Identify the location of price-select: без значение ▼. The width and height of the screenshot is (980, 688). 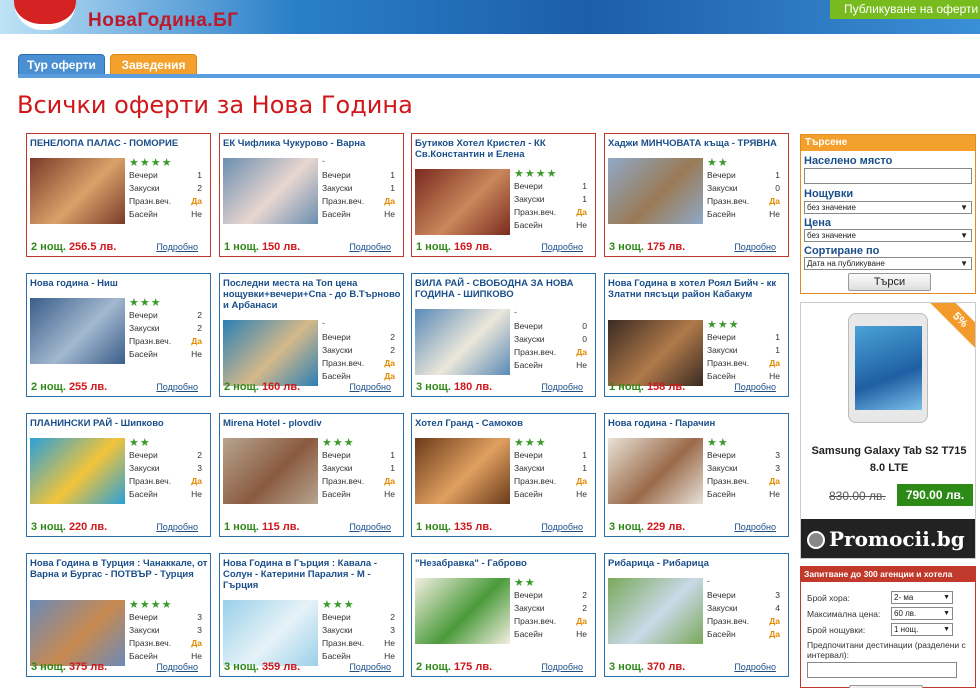
(888, 235).